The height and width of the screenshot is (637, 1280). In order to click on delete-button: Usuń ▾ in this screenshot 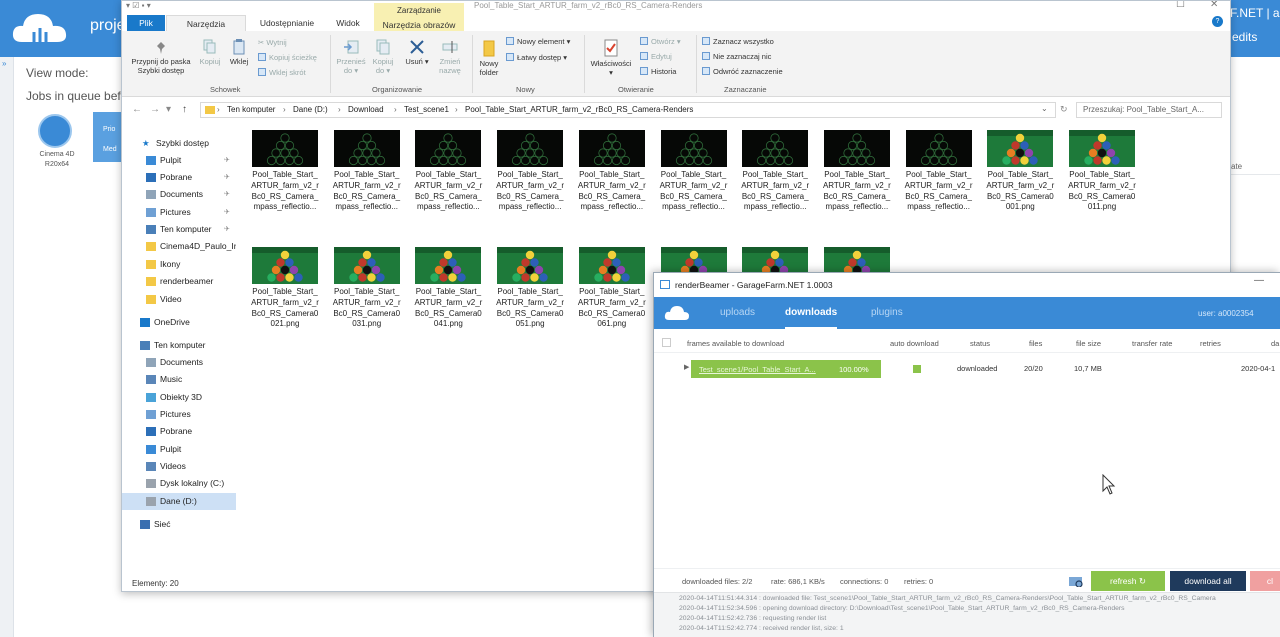, I will do `click(417, 52)`.